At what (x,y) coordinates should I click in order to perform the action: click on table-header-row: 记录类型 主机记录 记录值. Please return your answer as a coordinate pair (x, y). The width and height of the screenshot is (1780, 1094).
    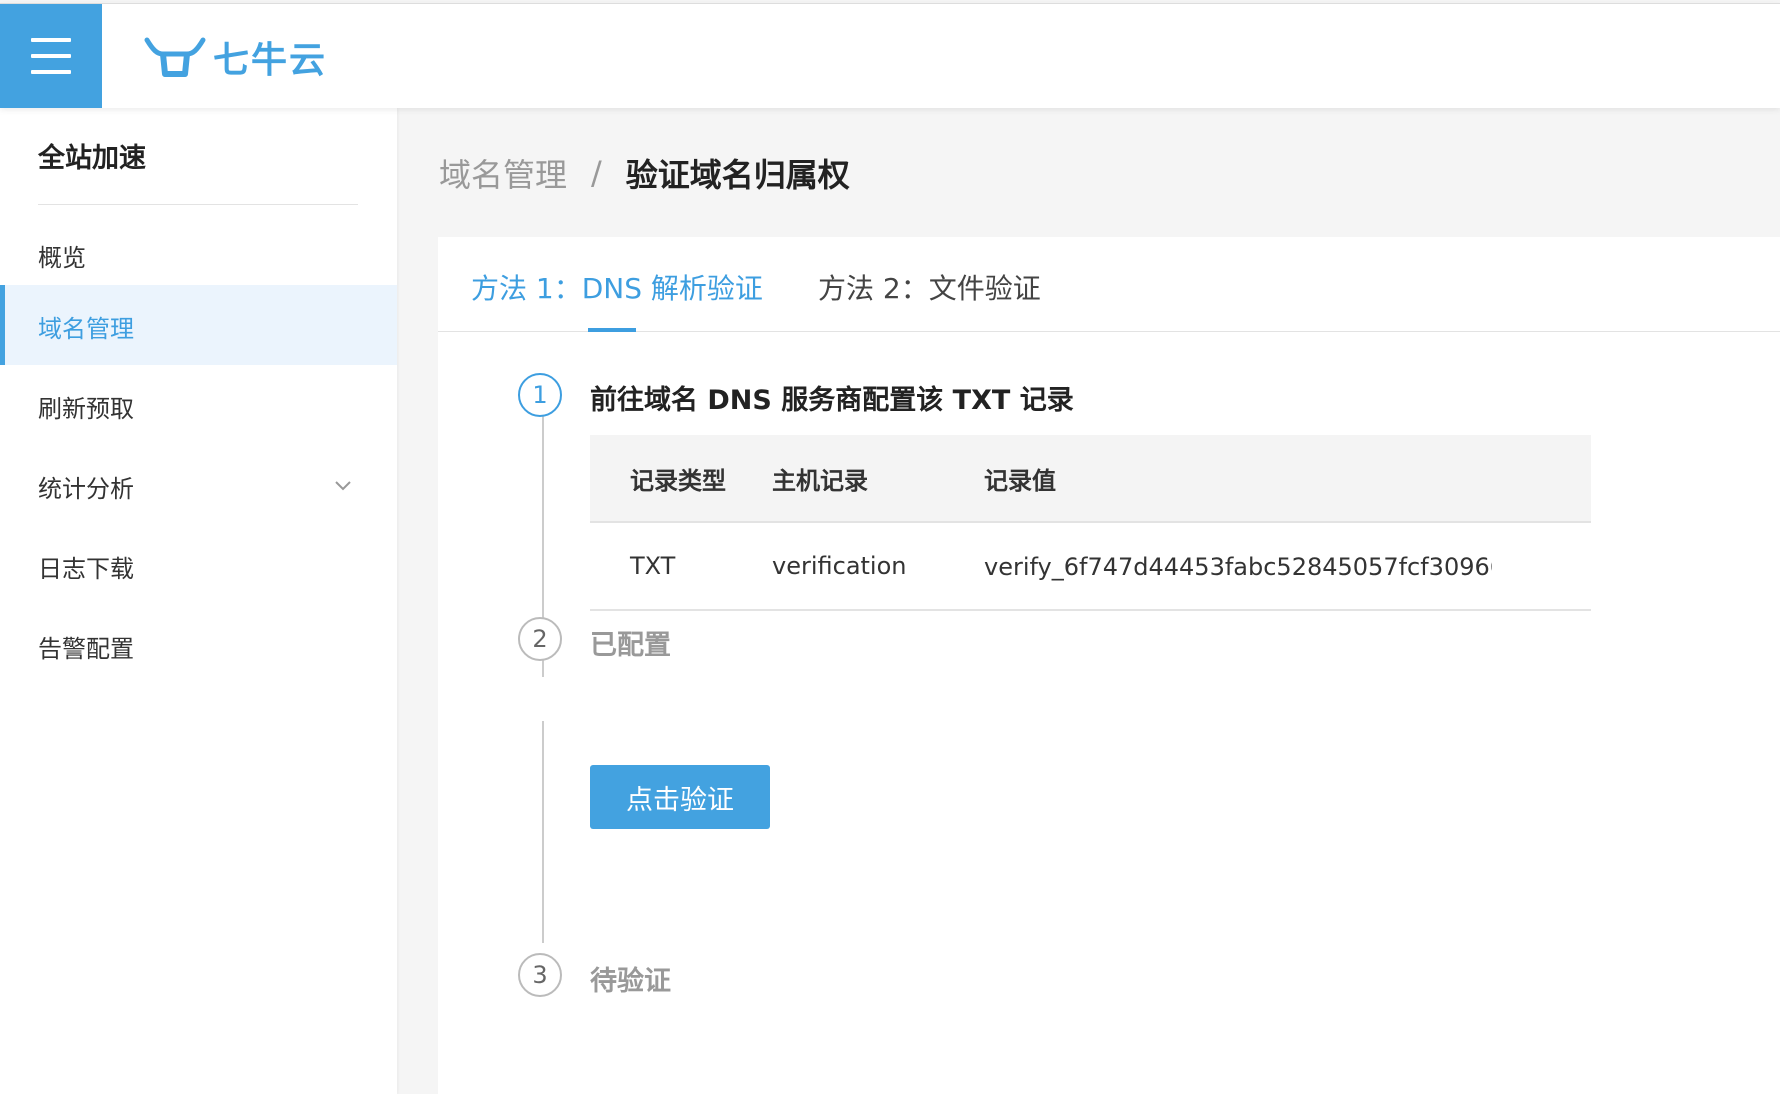
    Looking at the image, I should click on (1090, 479).